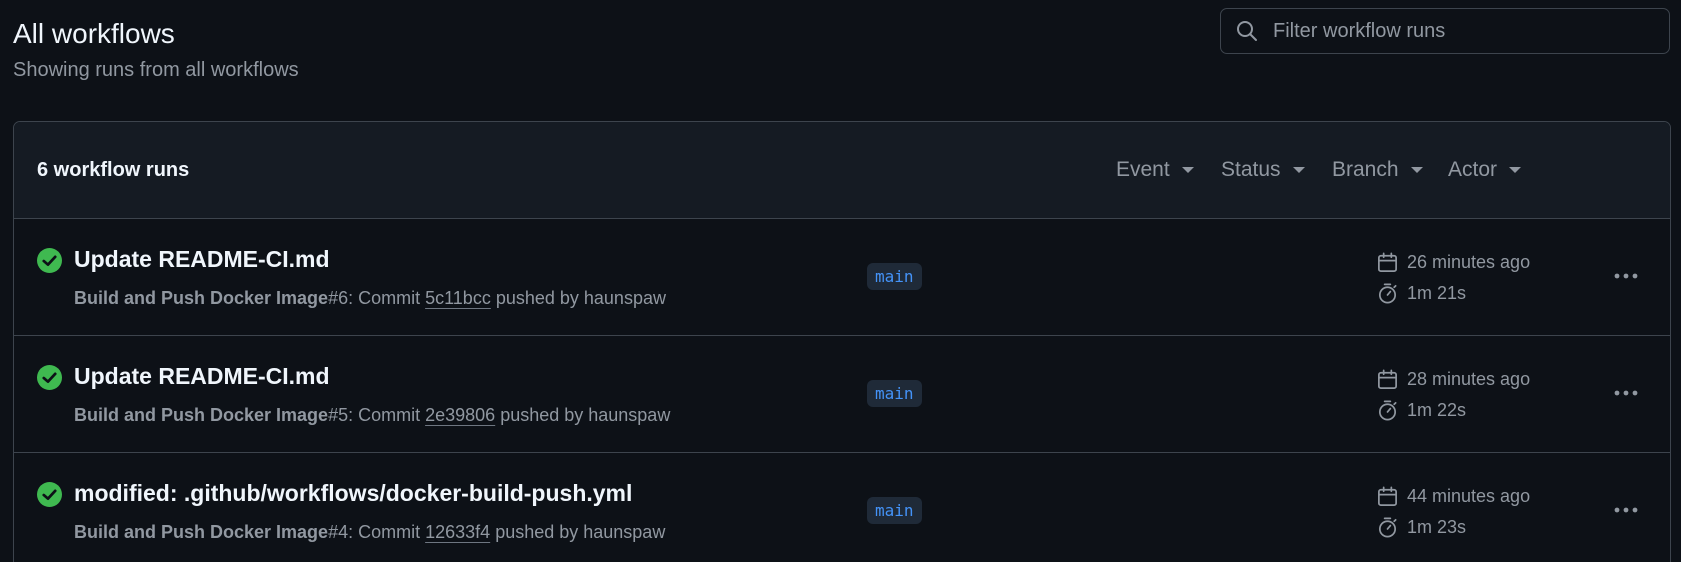 The height and width of the screenshot is (562, 1681). Describe the element at coordinates (1365, 169) in the screenshot. I see `branch-filter-label: Branch` at that location.